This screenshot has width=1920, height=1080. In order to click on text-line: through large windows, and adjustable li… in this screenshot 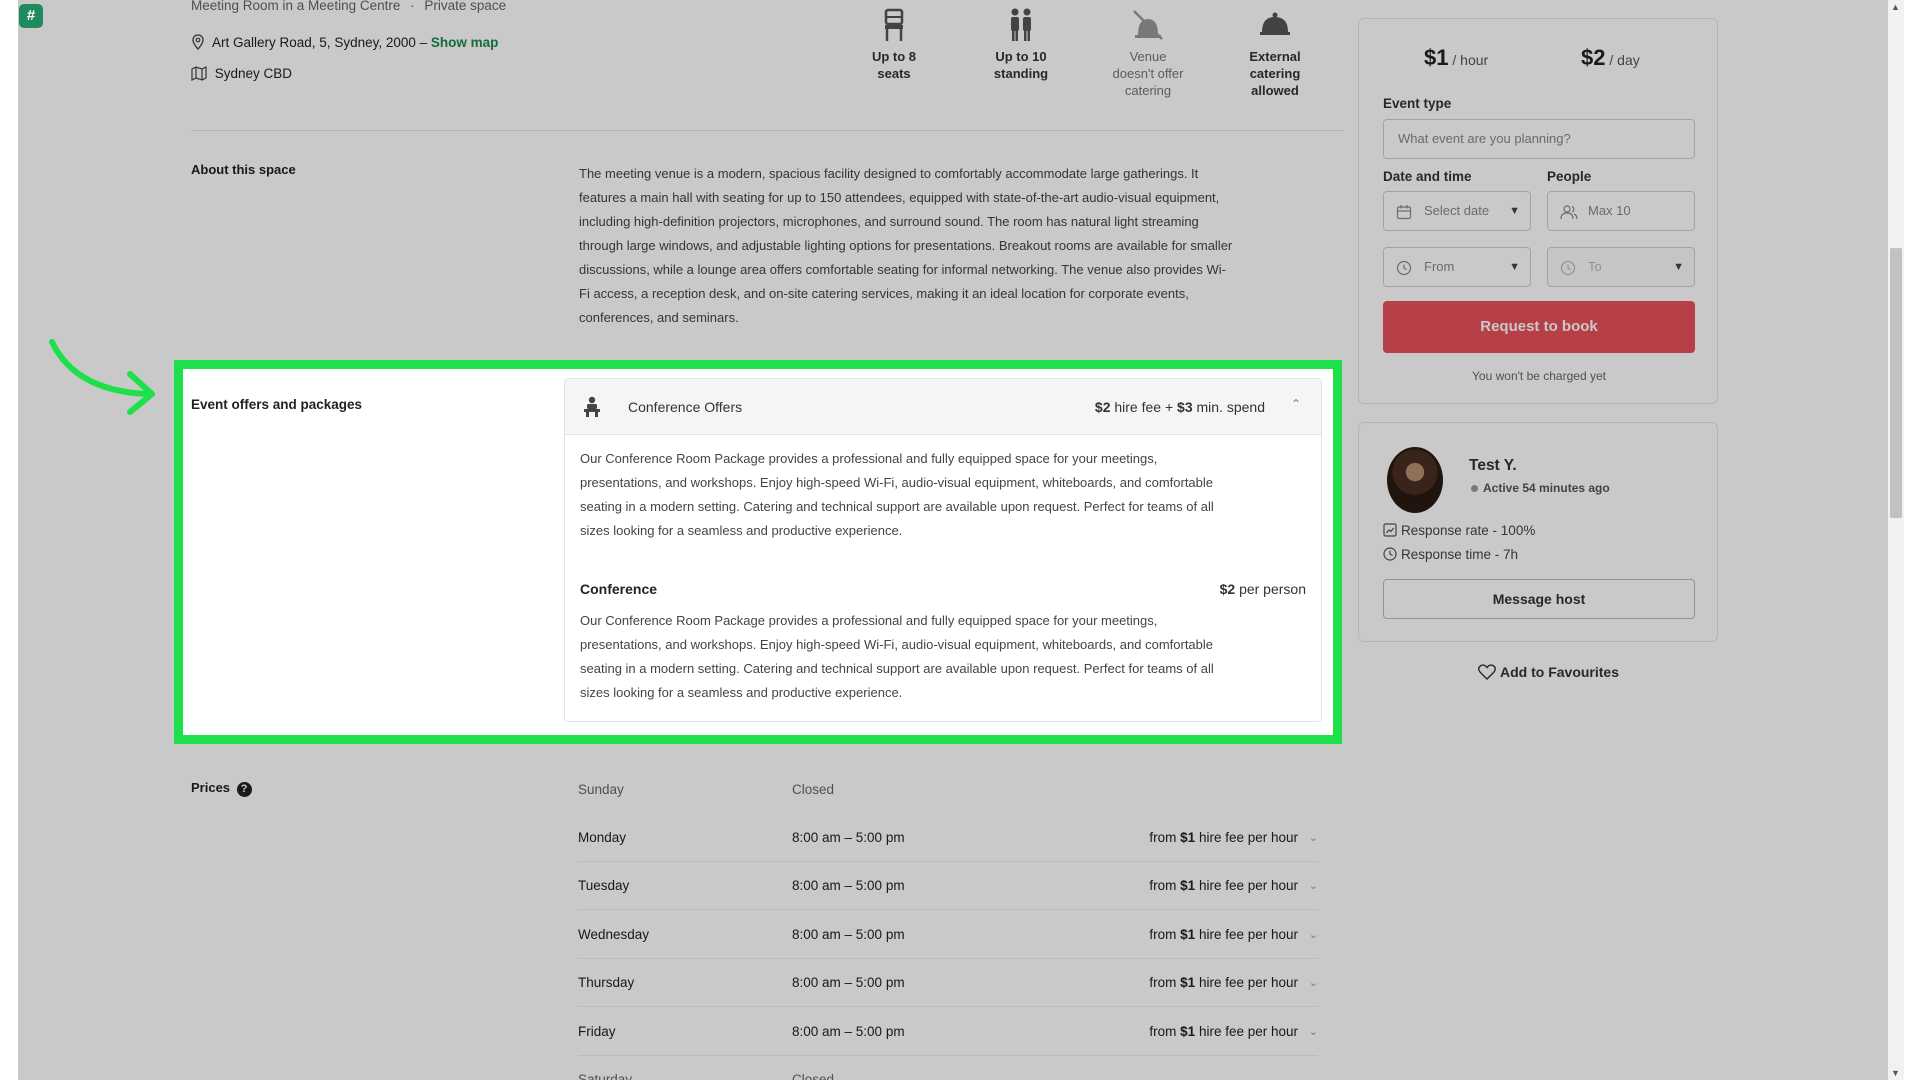, I will do `click(906, 245)`.